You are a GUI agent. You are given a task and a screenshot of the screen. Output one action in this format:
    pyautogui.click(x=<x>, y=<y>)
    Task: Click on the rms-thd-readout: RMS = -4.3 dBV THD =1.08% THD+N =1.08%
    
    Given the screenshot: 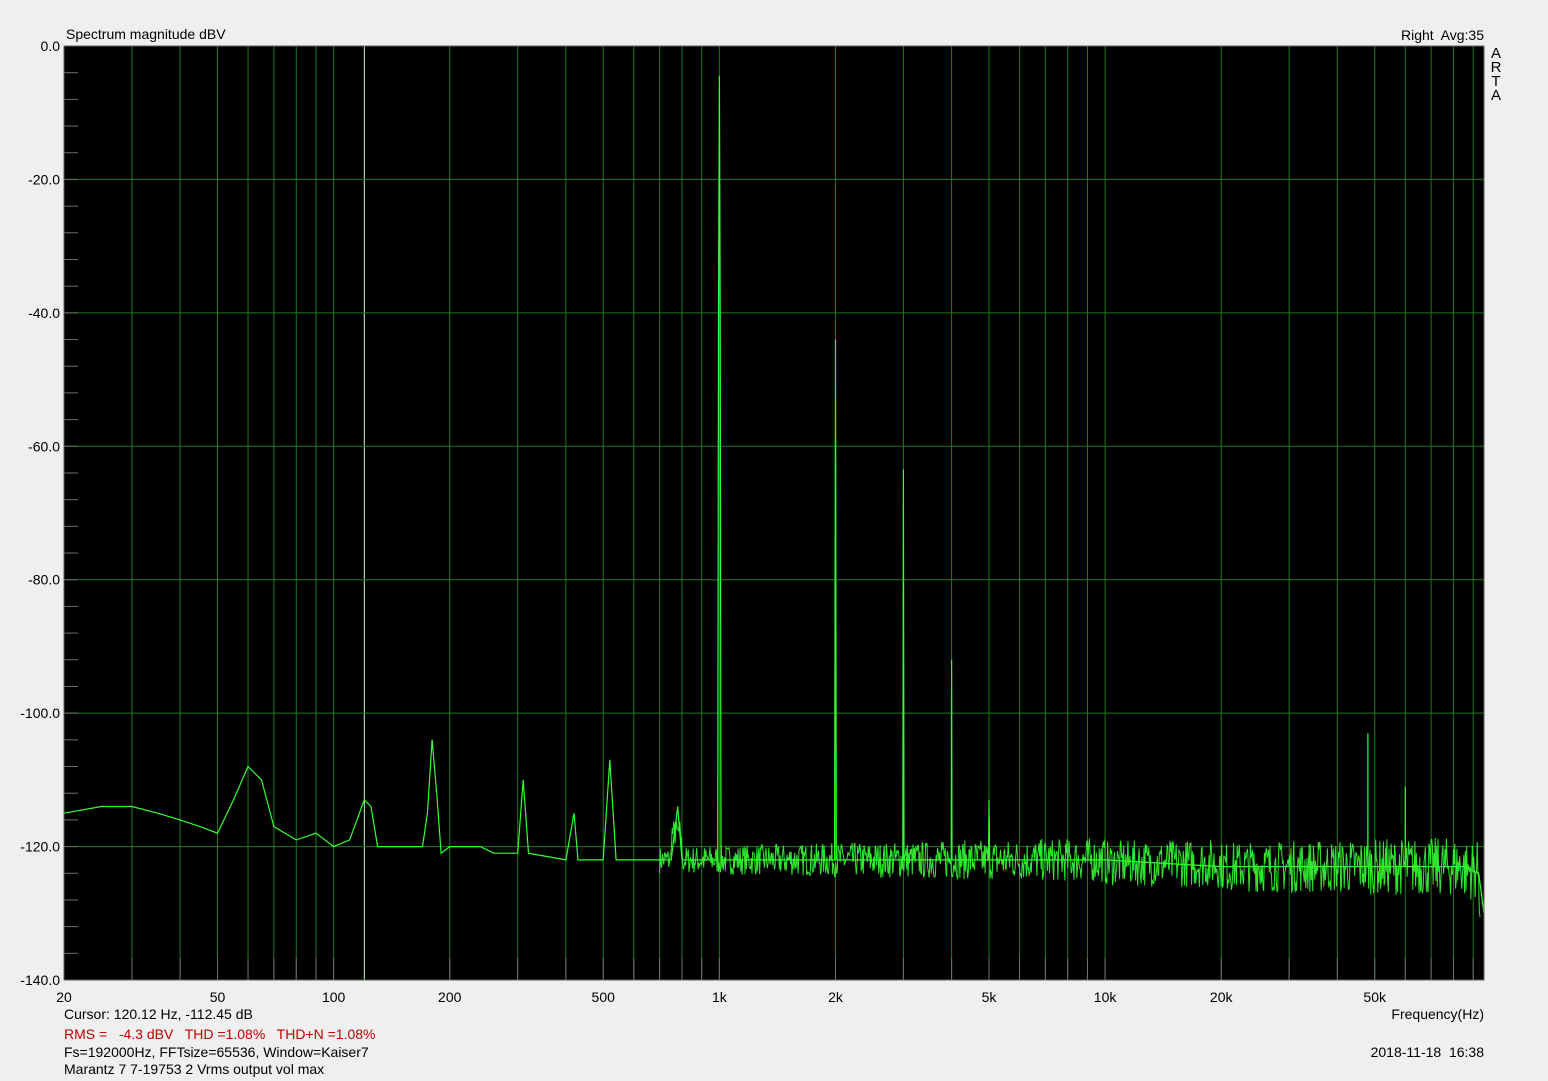 What is the action you would take?
    pyautogui.click(x=220, y=1034)
    